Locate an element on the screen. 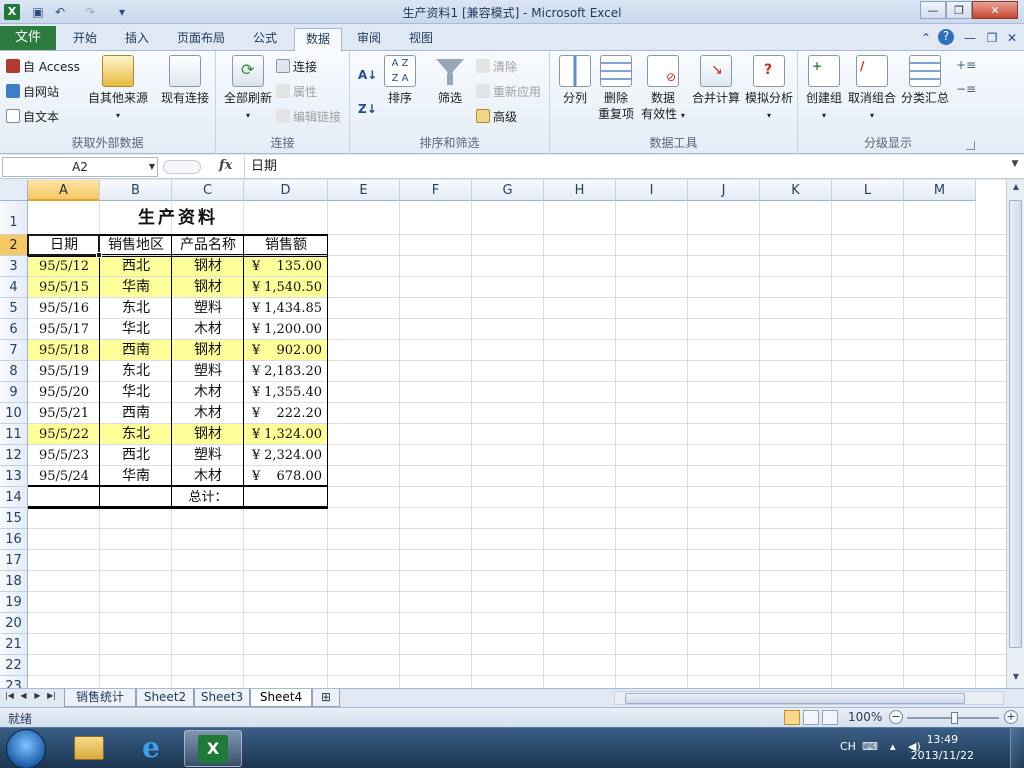  insert-sheet-icon: ⊞ is located at coordinates (326, 698).